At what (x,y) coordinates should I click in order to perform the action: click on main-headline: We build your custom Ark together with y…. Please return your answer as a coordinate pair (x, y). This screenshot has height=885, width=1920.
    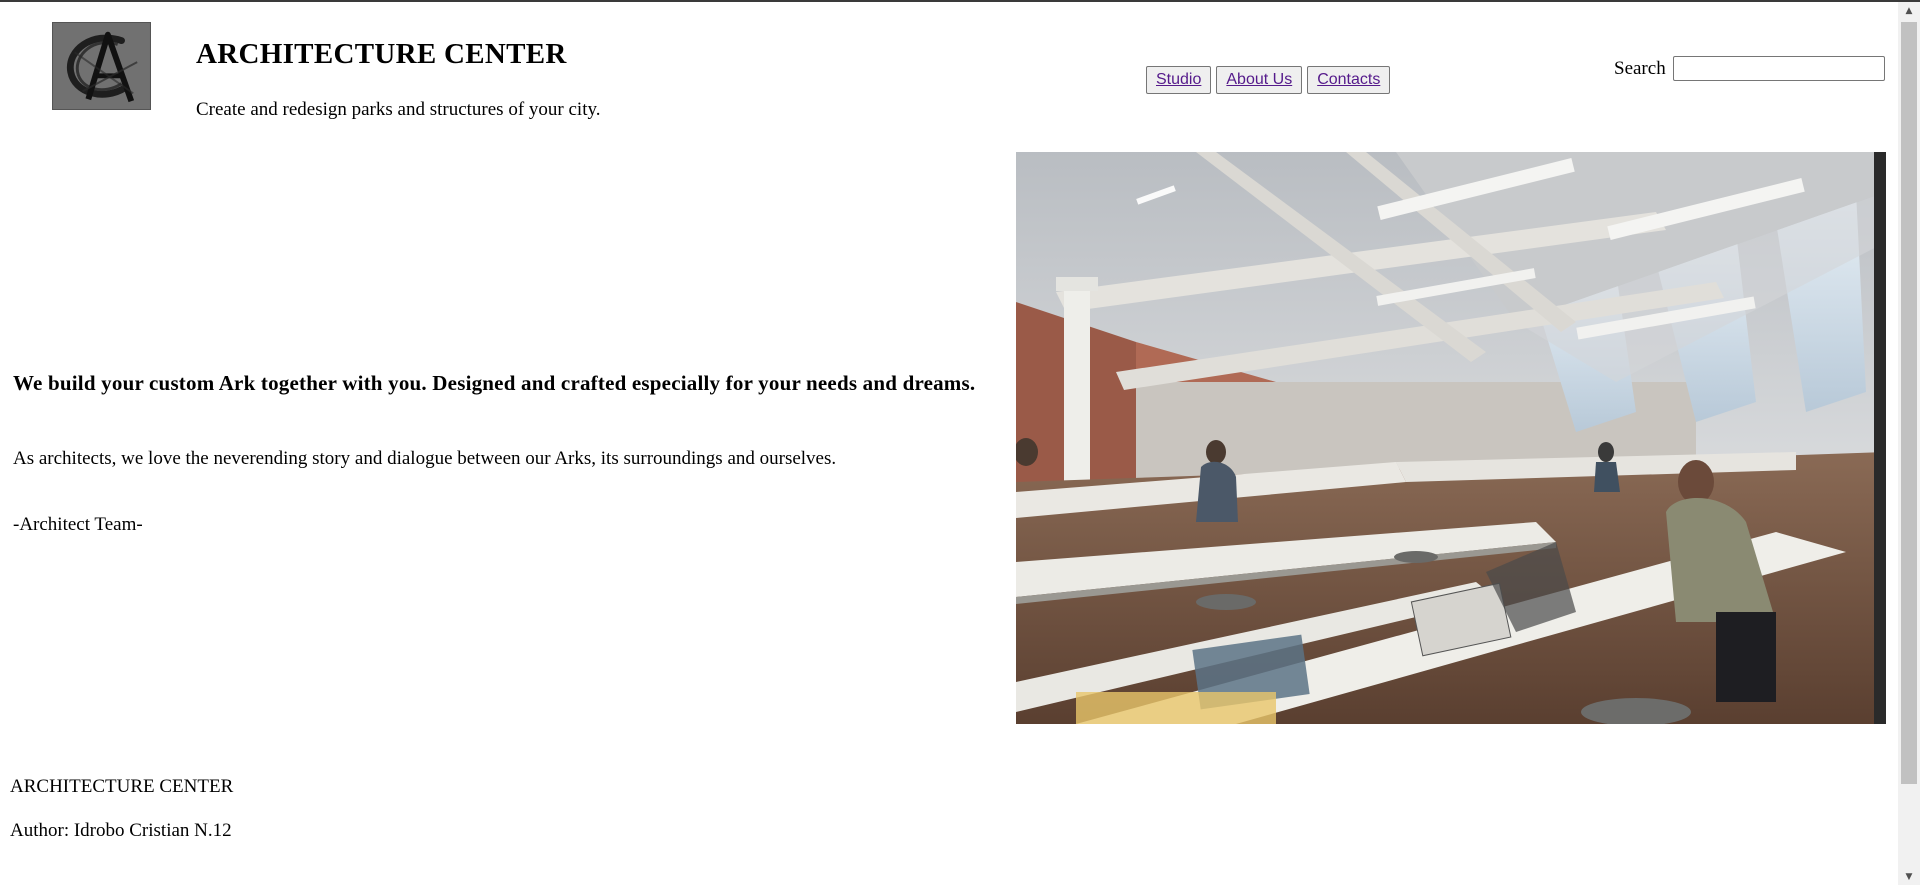
    Looking at the image, I should click on (494, 383).